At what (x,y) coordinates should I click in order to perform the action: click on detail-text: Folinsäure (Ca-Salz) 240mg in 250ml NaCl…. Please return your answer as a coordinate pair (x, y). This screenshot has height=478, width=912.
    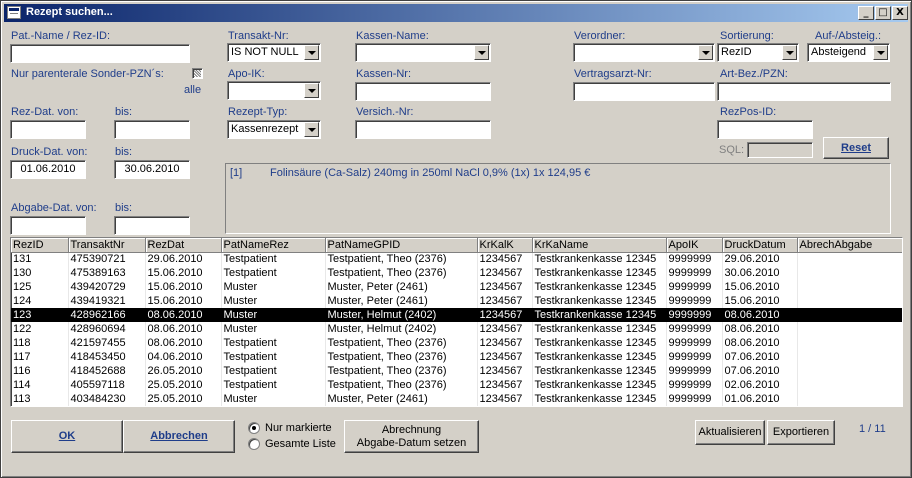
    Looking at the image, I should click on (430, 173).